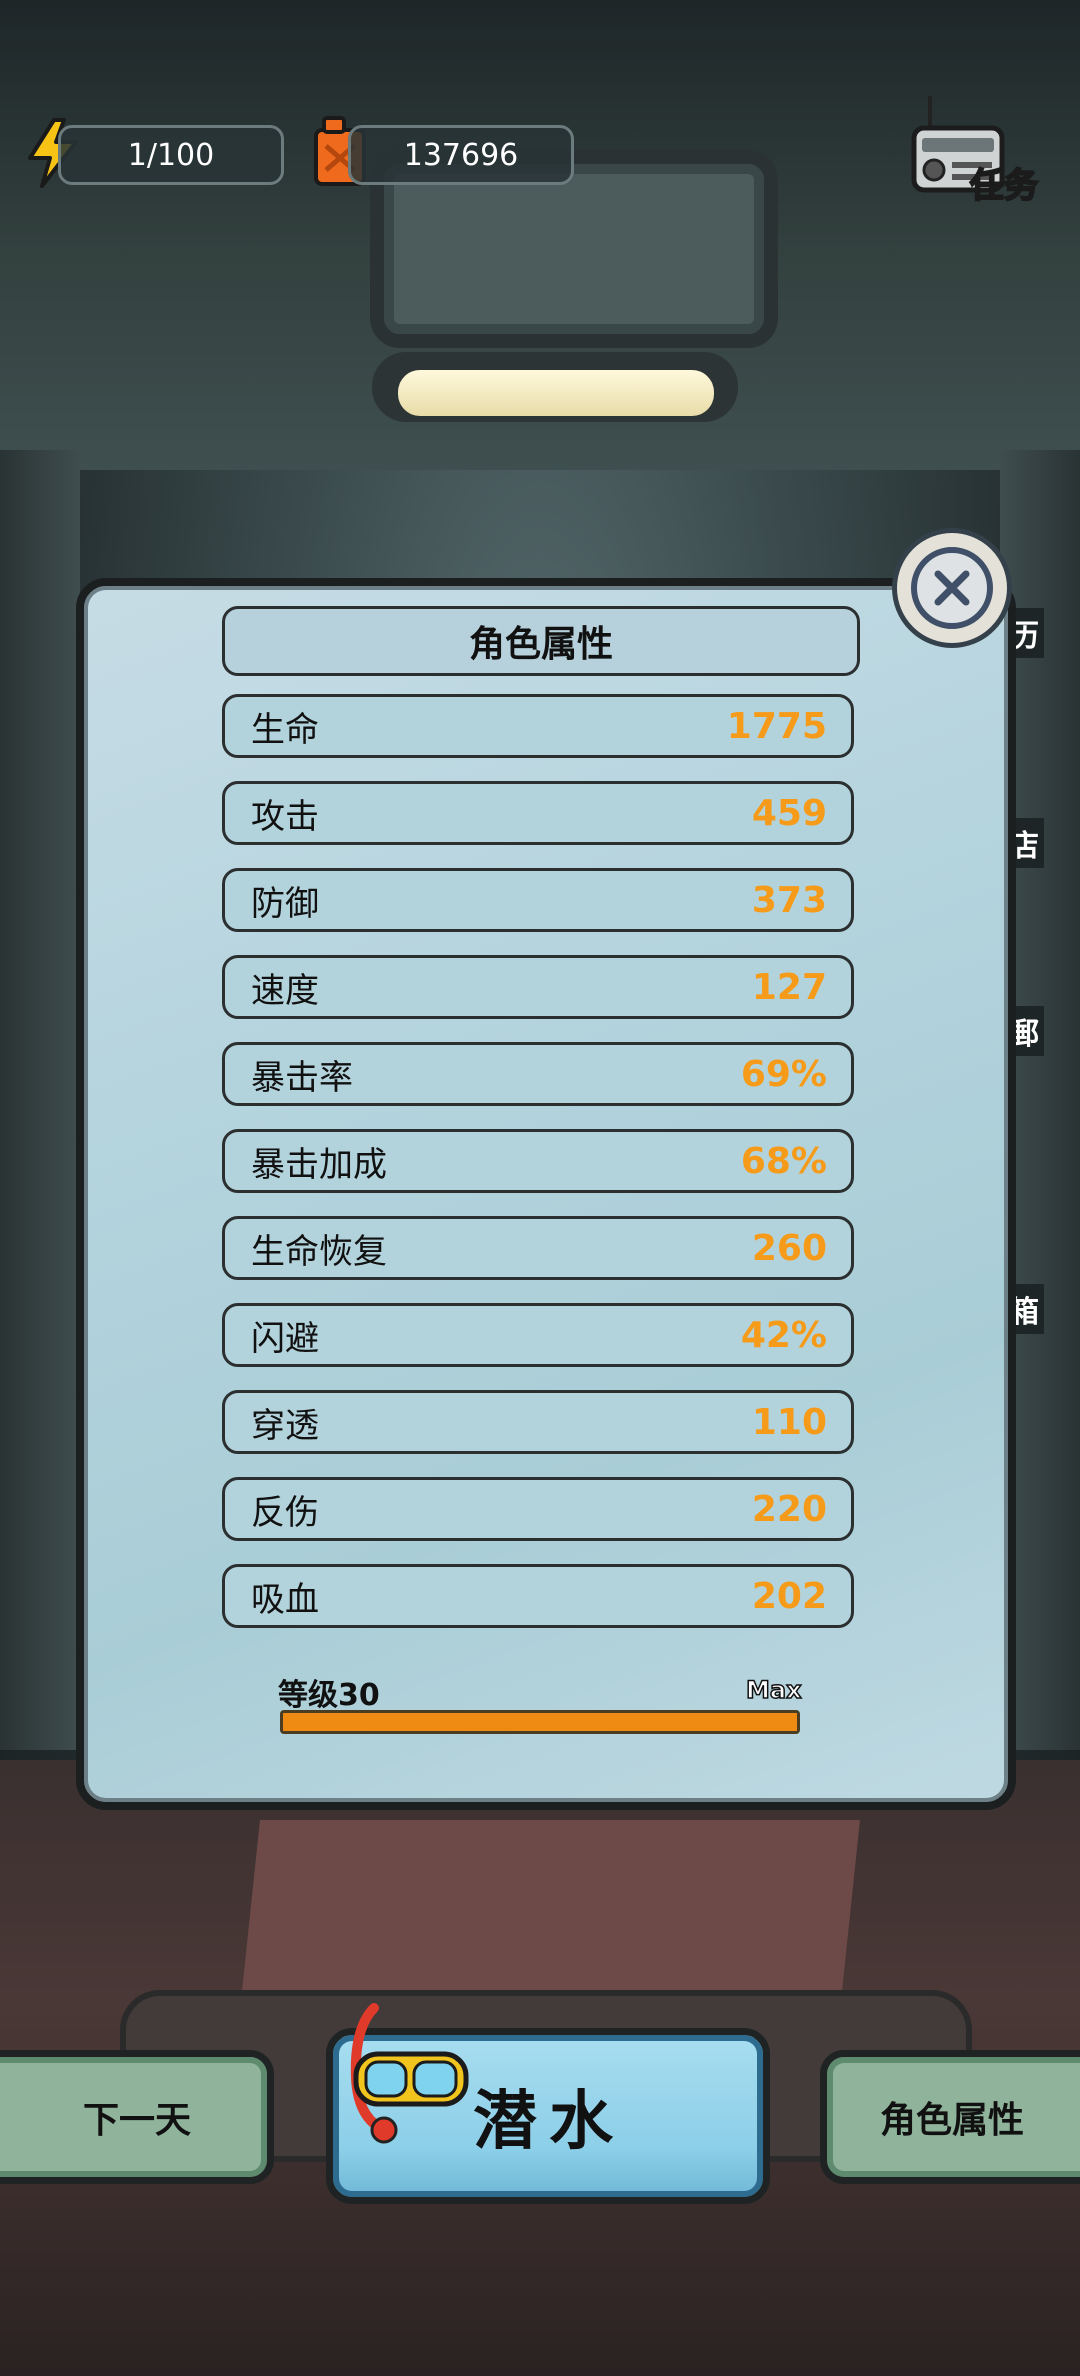 This screenshot has height=2376, width=1080. Describe the element at coordinates (789, 1596) in the screenshot. I see `stat-value: 202` at that location.